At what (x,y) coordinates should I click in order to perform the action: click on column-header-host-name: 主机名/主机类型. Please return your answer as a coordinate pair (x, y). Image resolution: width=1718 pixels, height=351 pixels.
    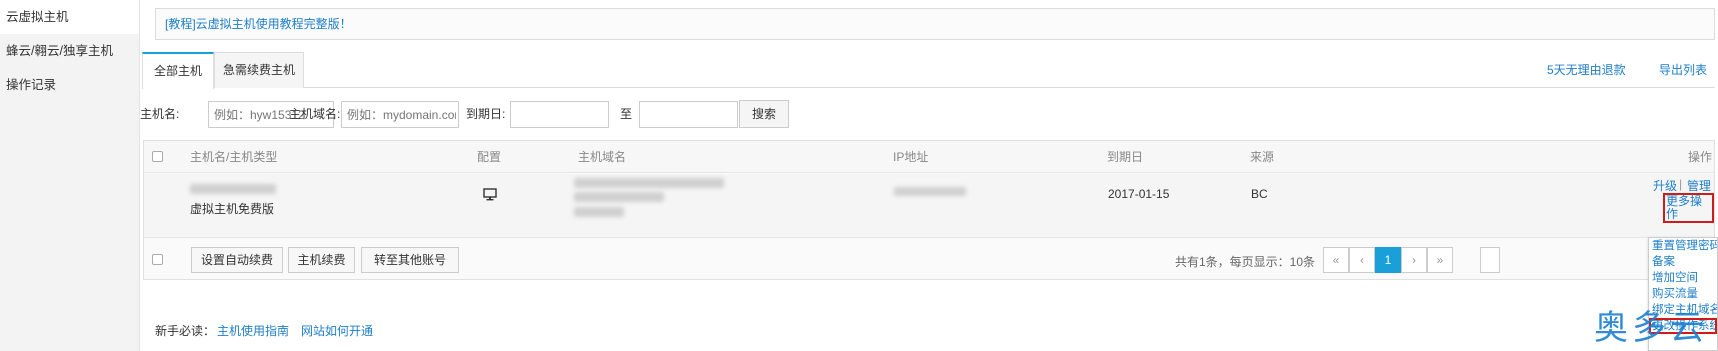
    Looking at the image, I should click on (234, 157).